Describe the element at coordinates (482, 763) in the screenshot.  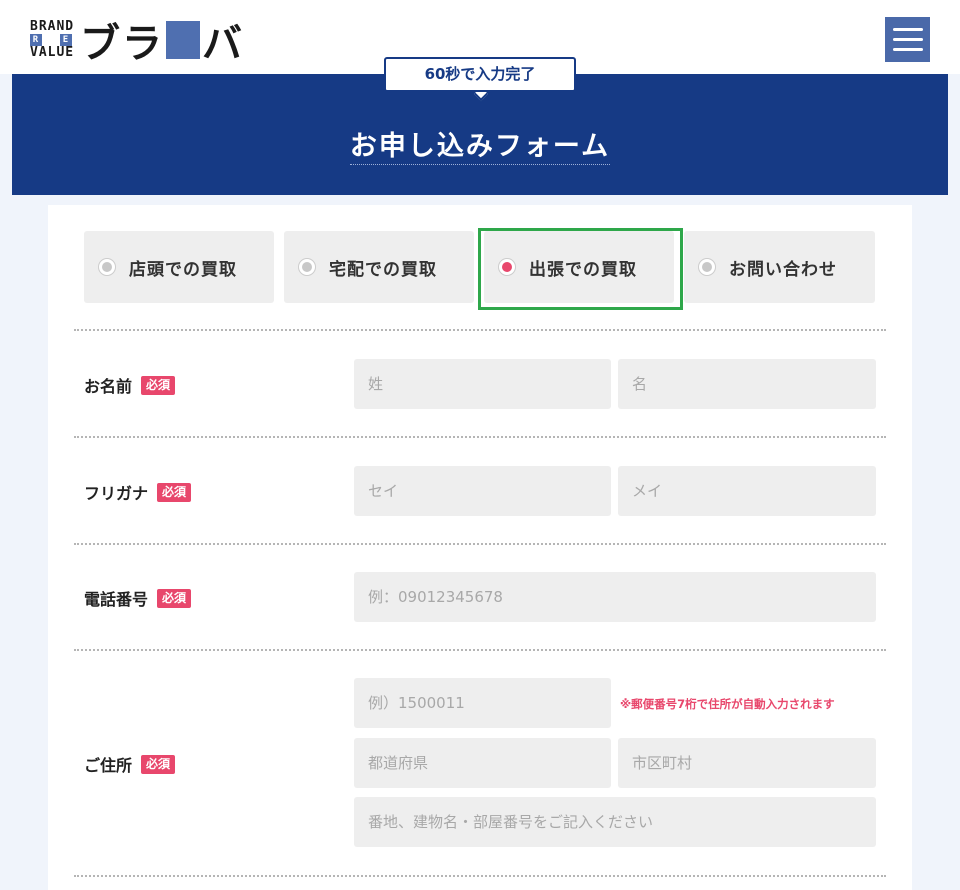
I see `prefecture-input` at that location.